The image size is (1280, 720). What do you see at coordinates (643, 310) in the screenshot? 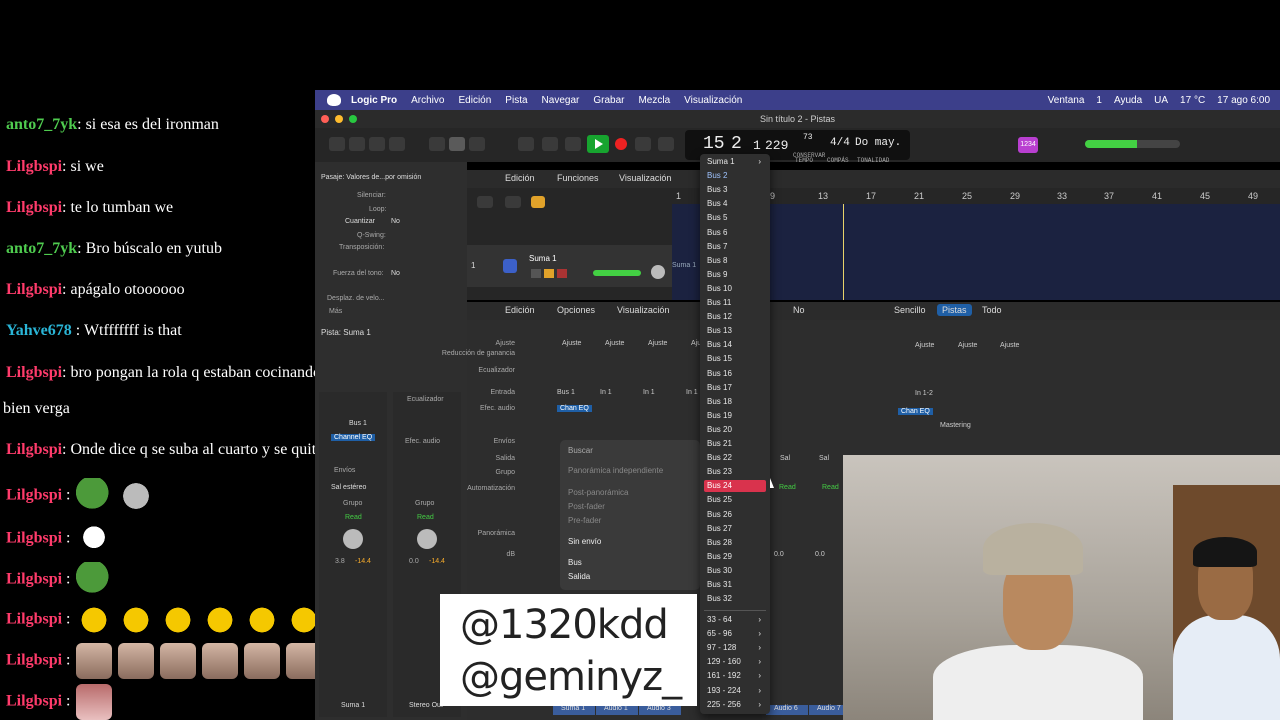
I see `mixer-menu-visualizacion: Visualización` at bounding box center [643, 310].